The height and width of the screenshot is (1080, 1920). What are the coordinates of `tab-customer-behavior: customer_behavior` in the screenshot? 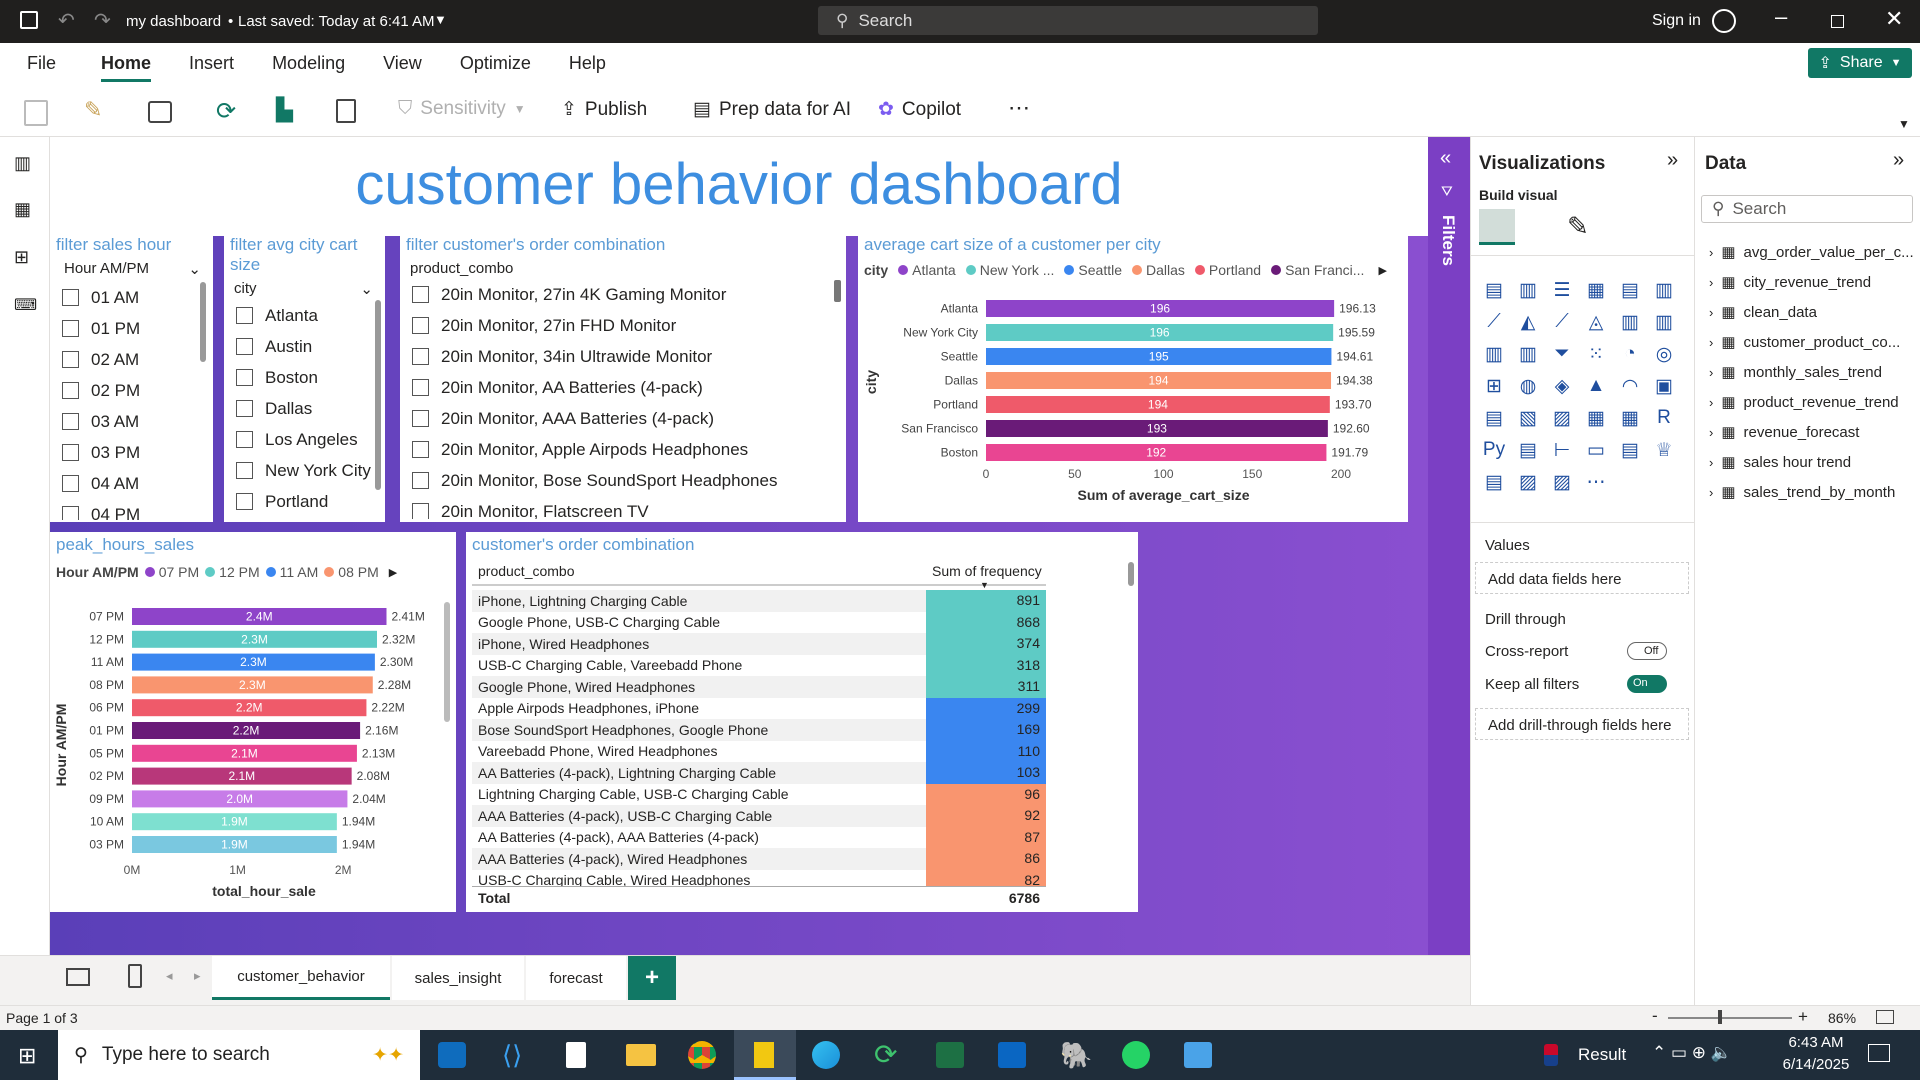 It's located at (301, 978).